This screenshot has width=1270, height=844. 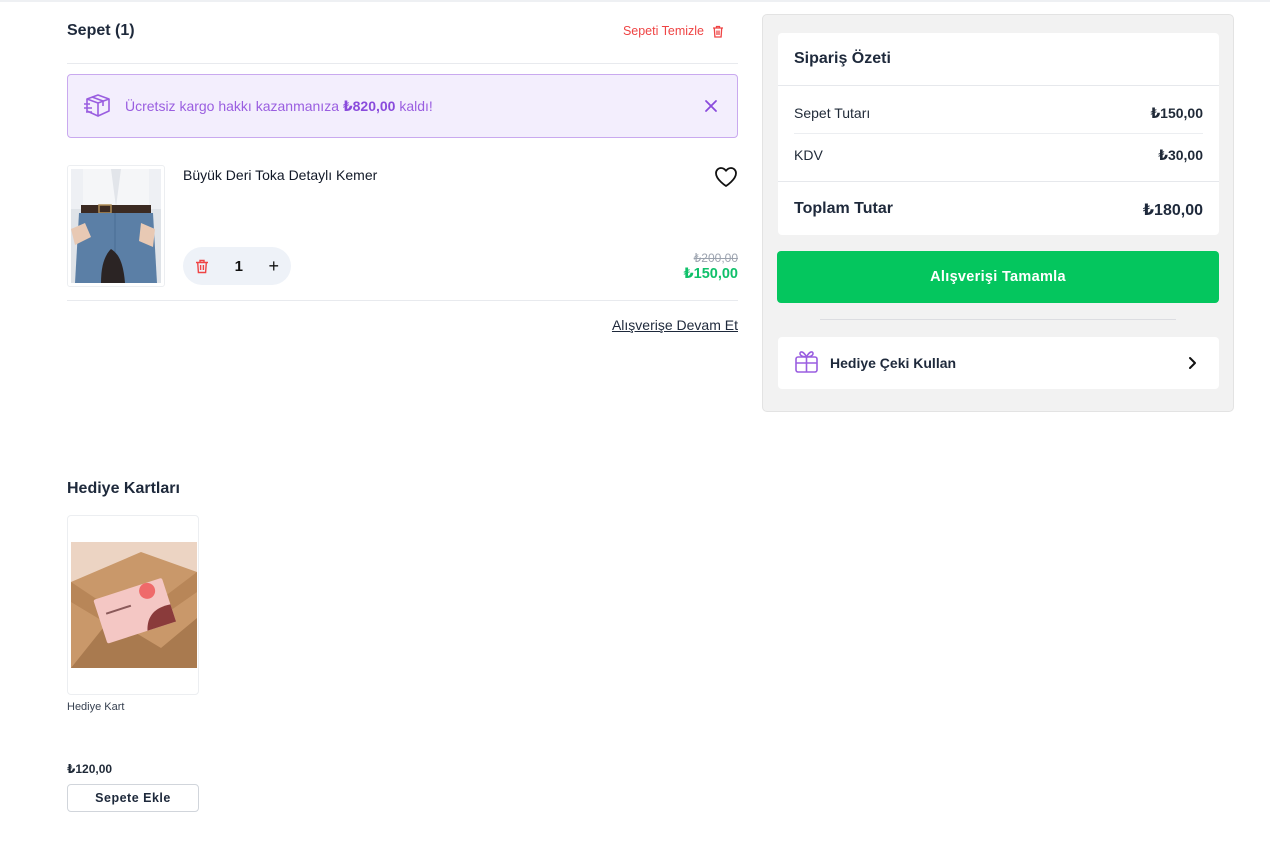 What do you see at coordinates (998, 113) in the screenshot?
I see `summary-row-subtotal: Sepet Tutarı ₺150,00` at bounding box center [998, 113].